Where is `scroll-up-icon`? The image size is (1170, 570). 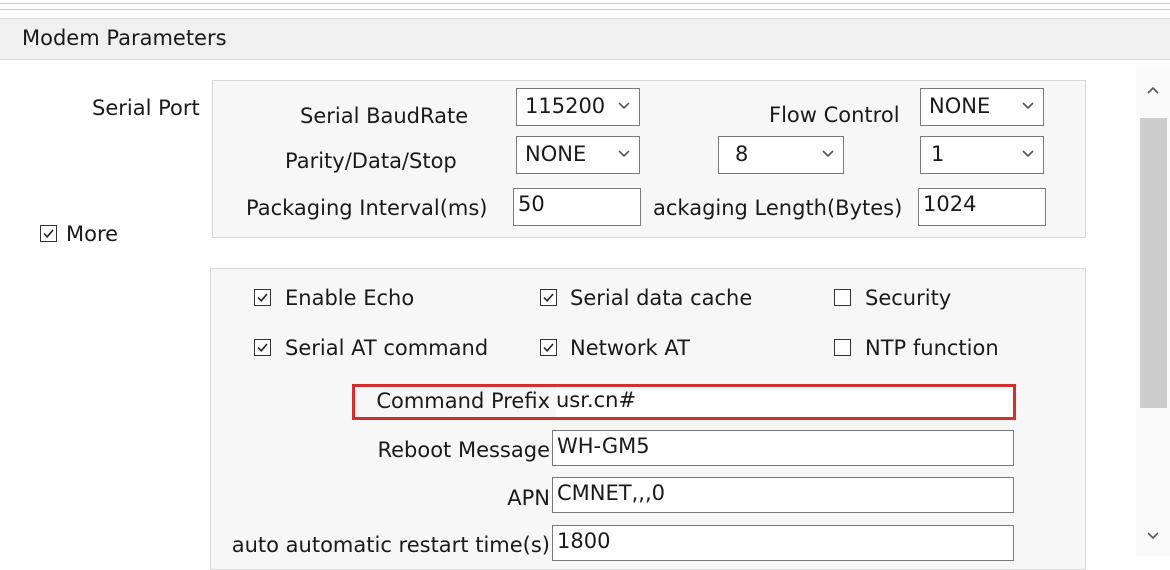 scroll-up-icon is located at coordinates (1153, 90).